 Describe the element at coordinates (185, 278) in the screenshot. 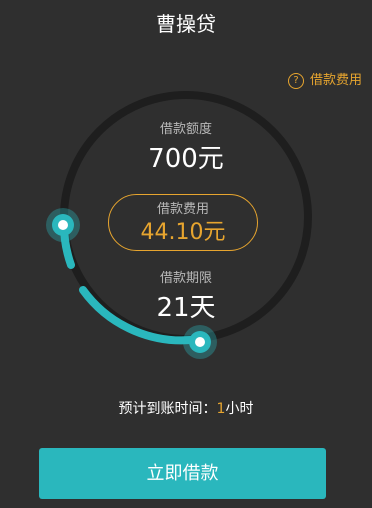

I see `term-label: 借款期限` at that location.